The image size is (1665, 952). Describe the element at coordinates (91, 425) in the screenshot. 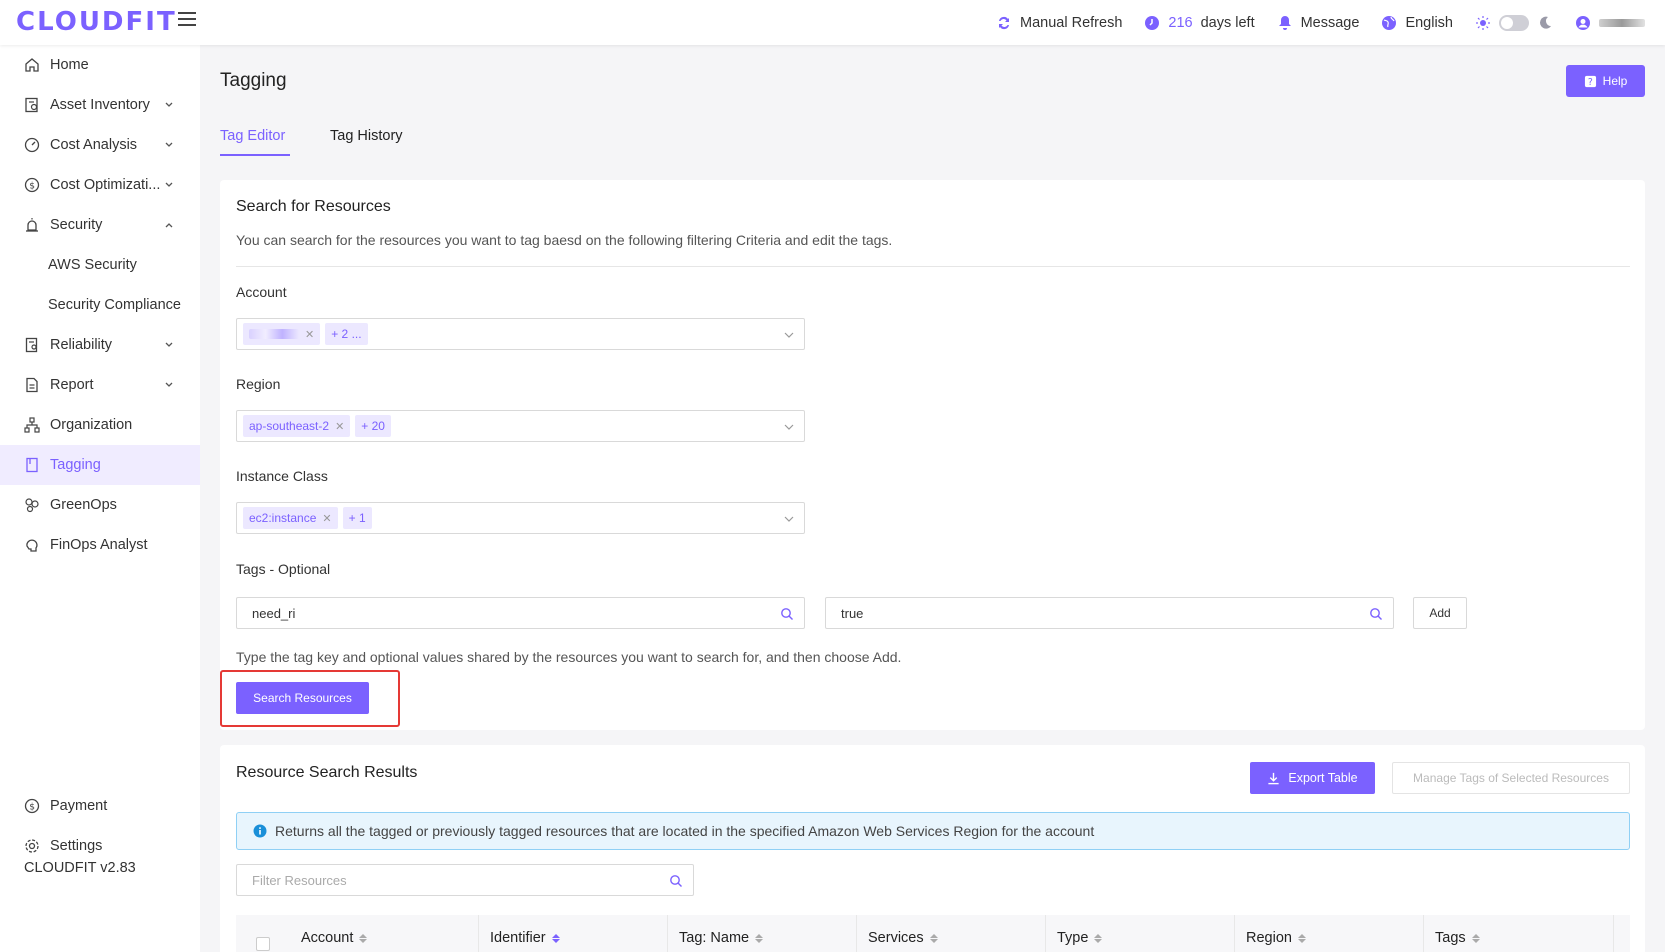

I see `sidebar-item-label: Organization` at that location.